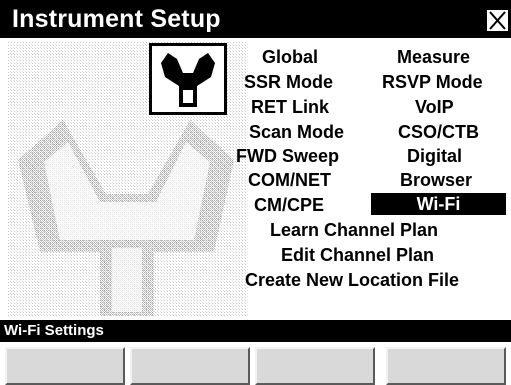 This screenshot has height=385, width=511. I want to click on menu-item-global: Global, so click(290, 57).